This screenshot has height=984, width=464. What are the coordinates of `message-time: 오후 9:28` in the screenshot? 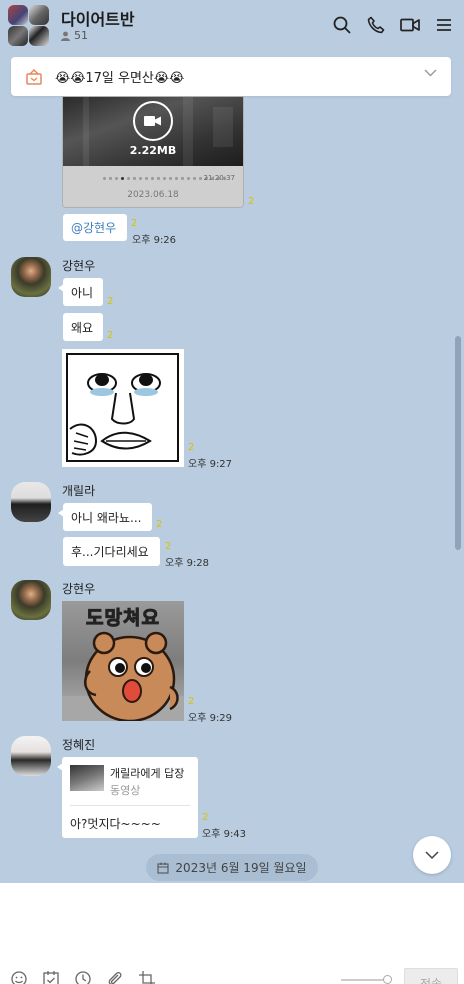 It's located at (187, 563).